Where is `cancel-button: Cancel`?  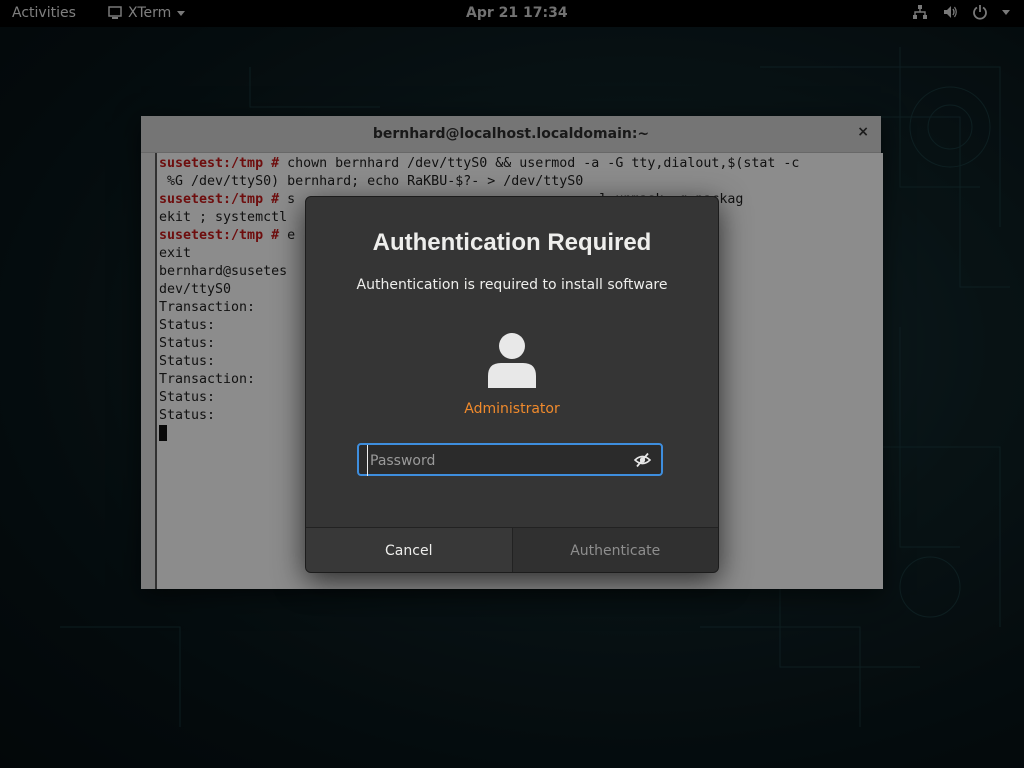
cancel-button: Cancel is located at coordinates (409, 550).